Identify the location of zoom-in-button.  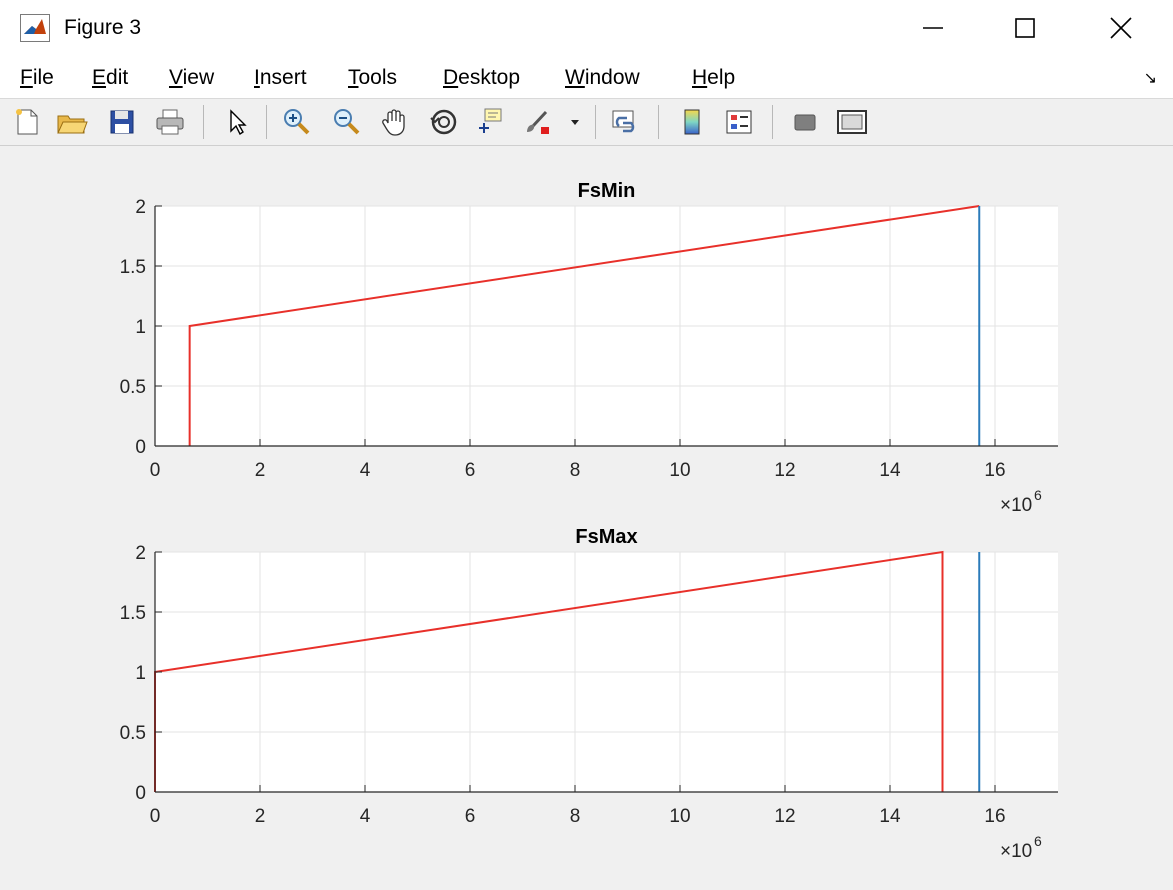
(297, 122).